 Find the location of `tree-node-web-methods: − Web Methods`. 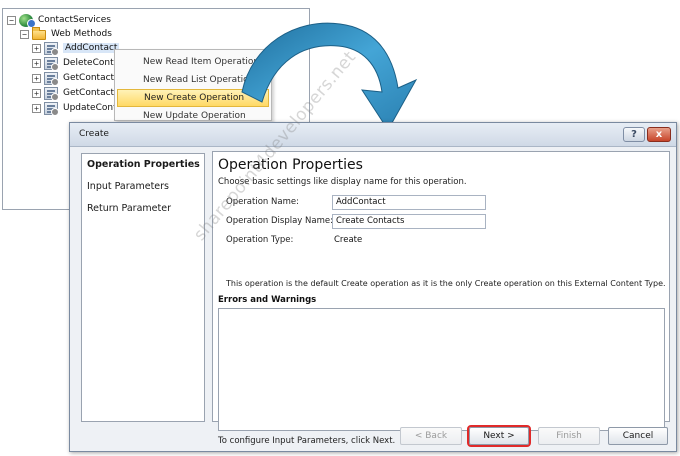

tree-node-web-methods: − Web Methods is located at coordinates (66, 34).